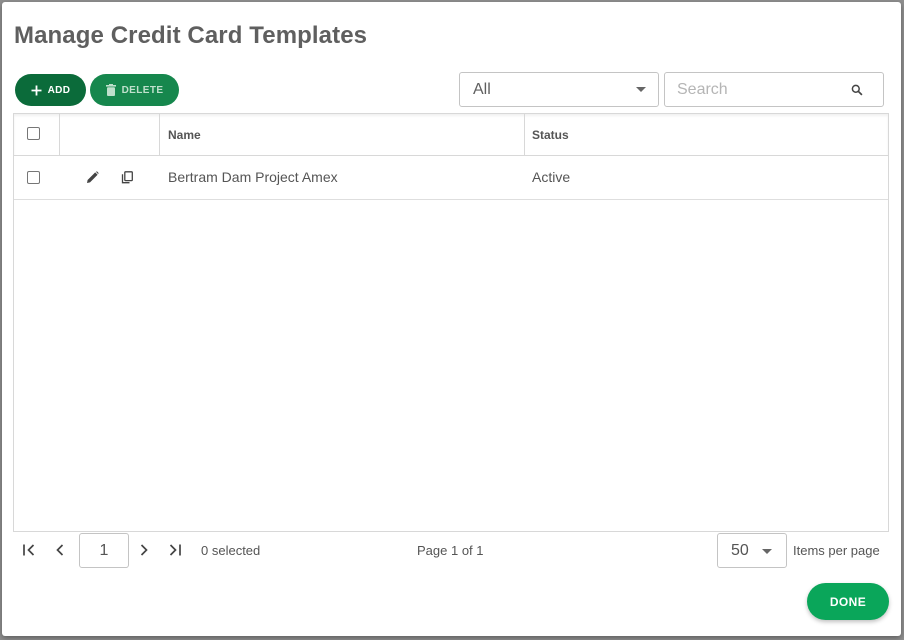 This screenshot has height=640, width=904. What do you see at coordinates (253, 177) in the screenshot?
I see `row-name: Bertram Dam Project Amex` at bounding box center [253, 177].